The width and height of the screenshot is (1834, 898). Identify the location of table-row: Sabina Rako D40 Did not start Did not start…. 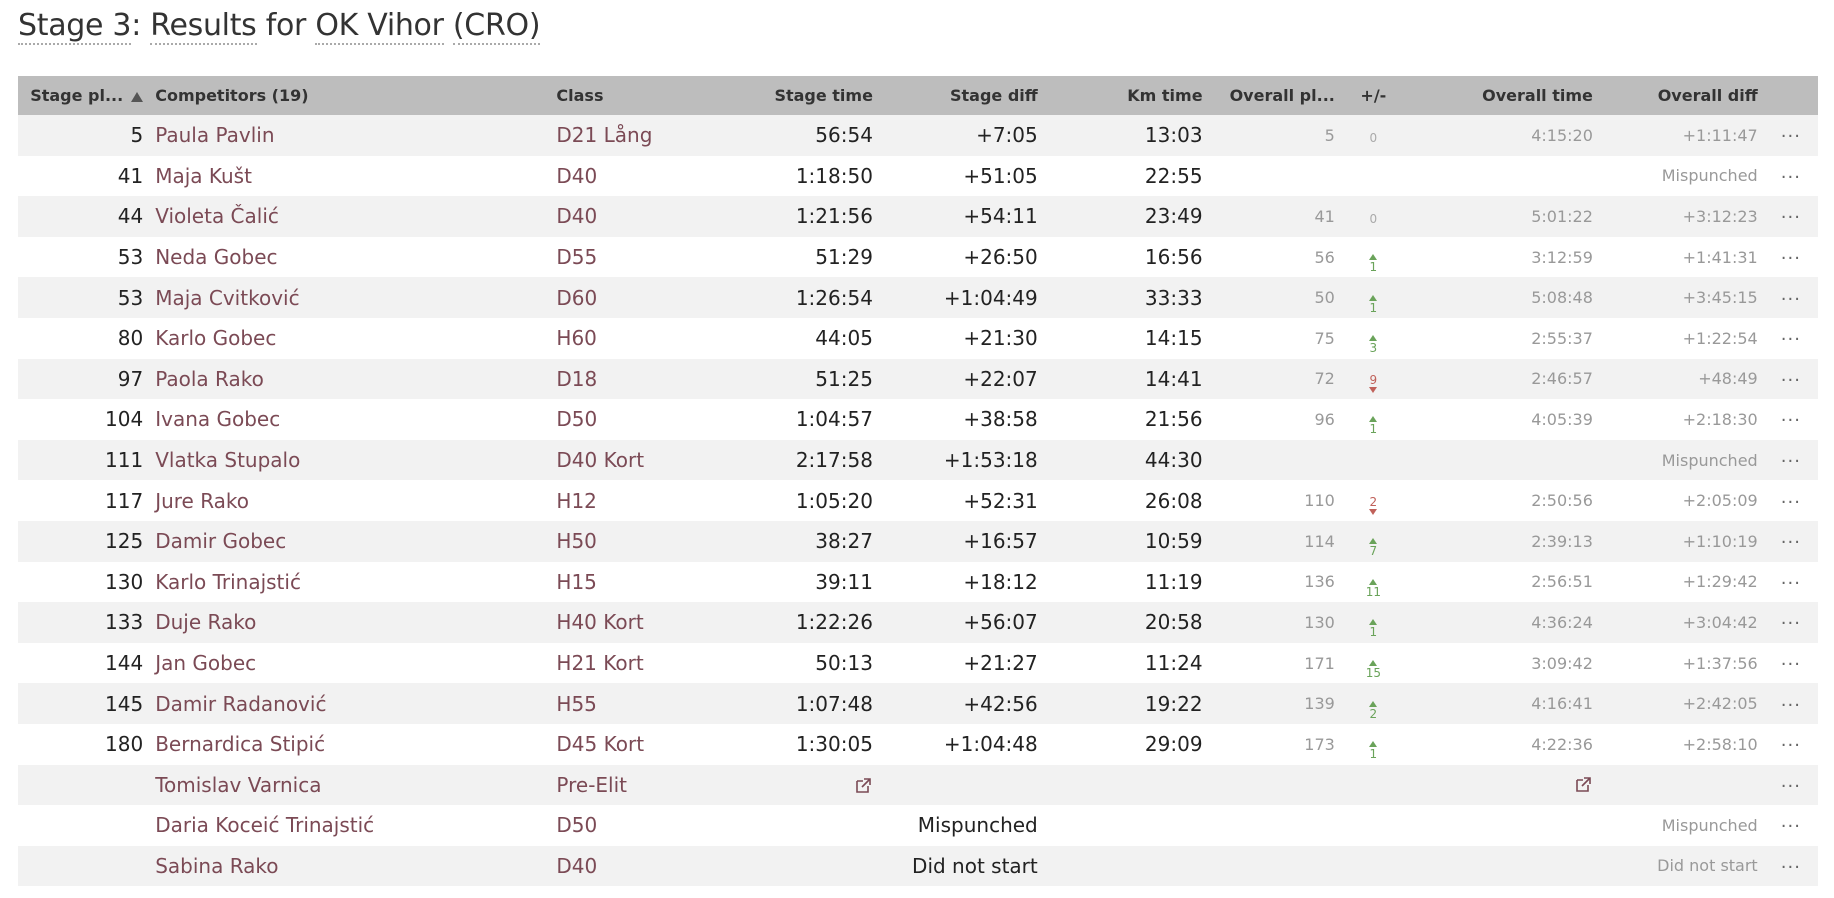
(918, 866).